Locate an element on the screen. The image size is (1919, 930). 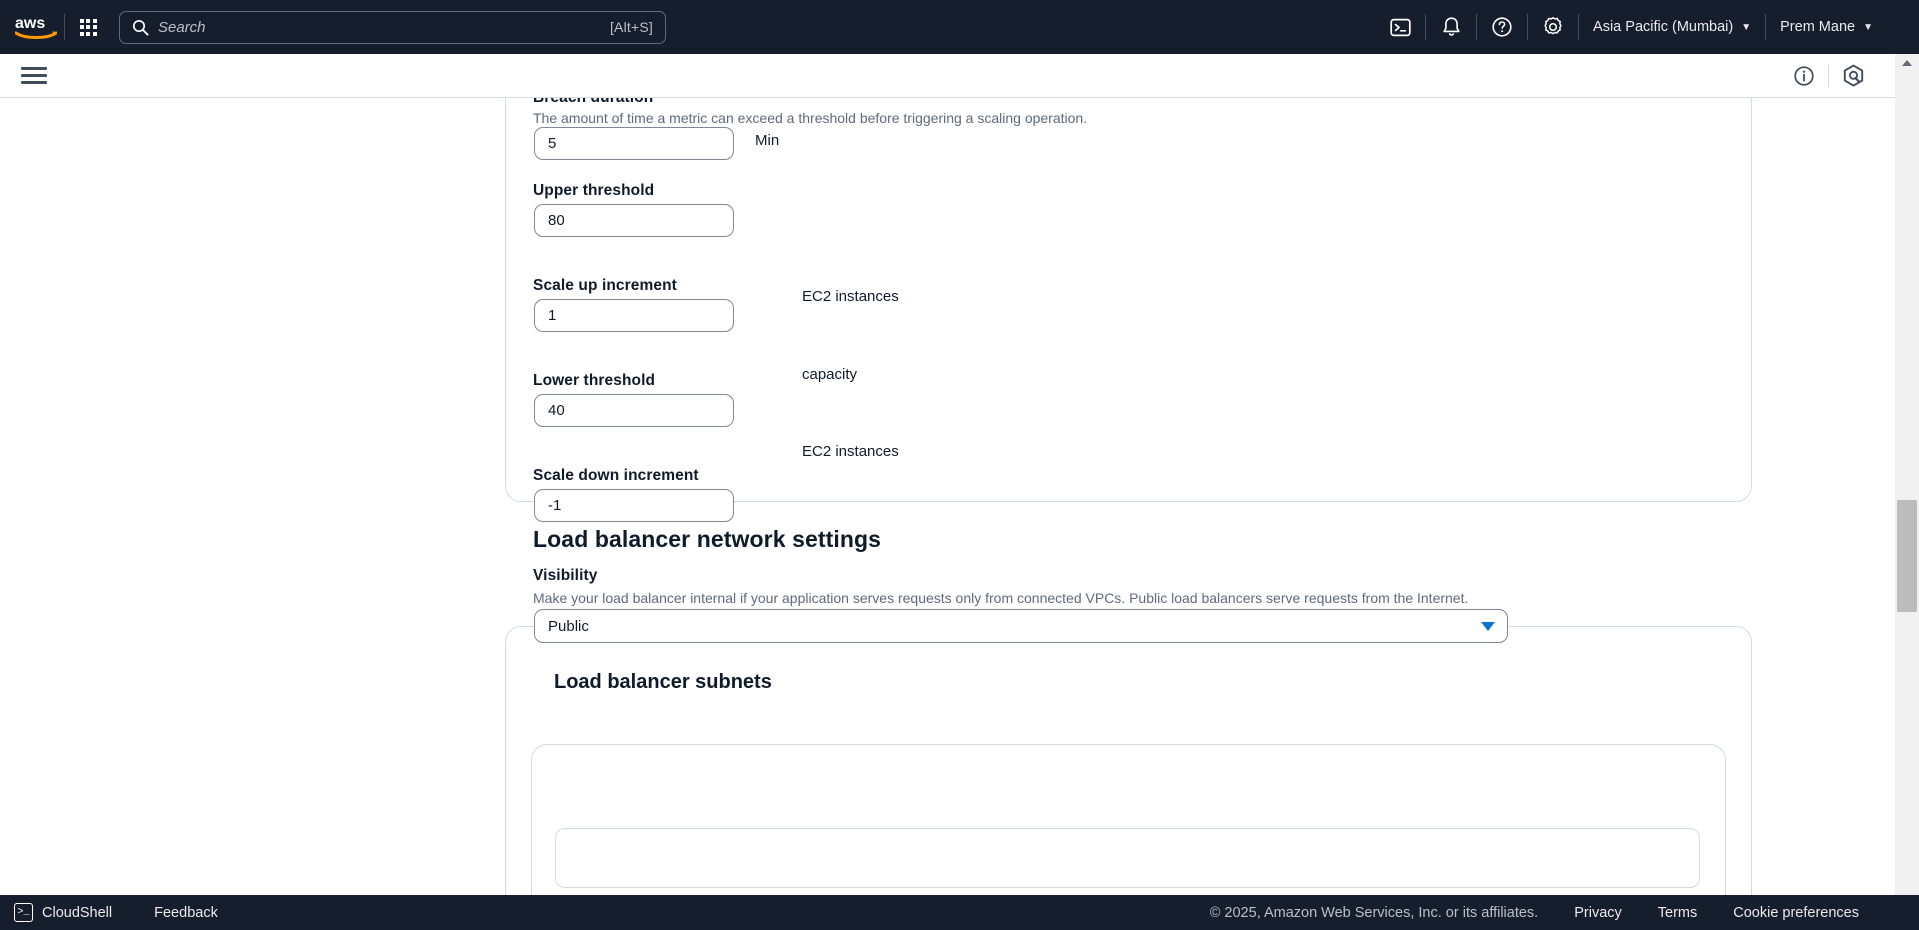
terms-link: Terms is located at coordinates (1677, 913).